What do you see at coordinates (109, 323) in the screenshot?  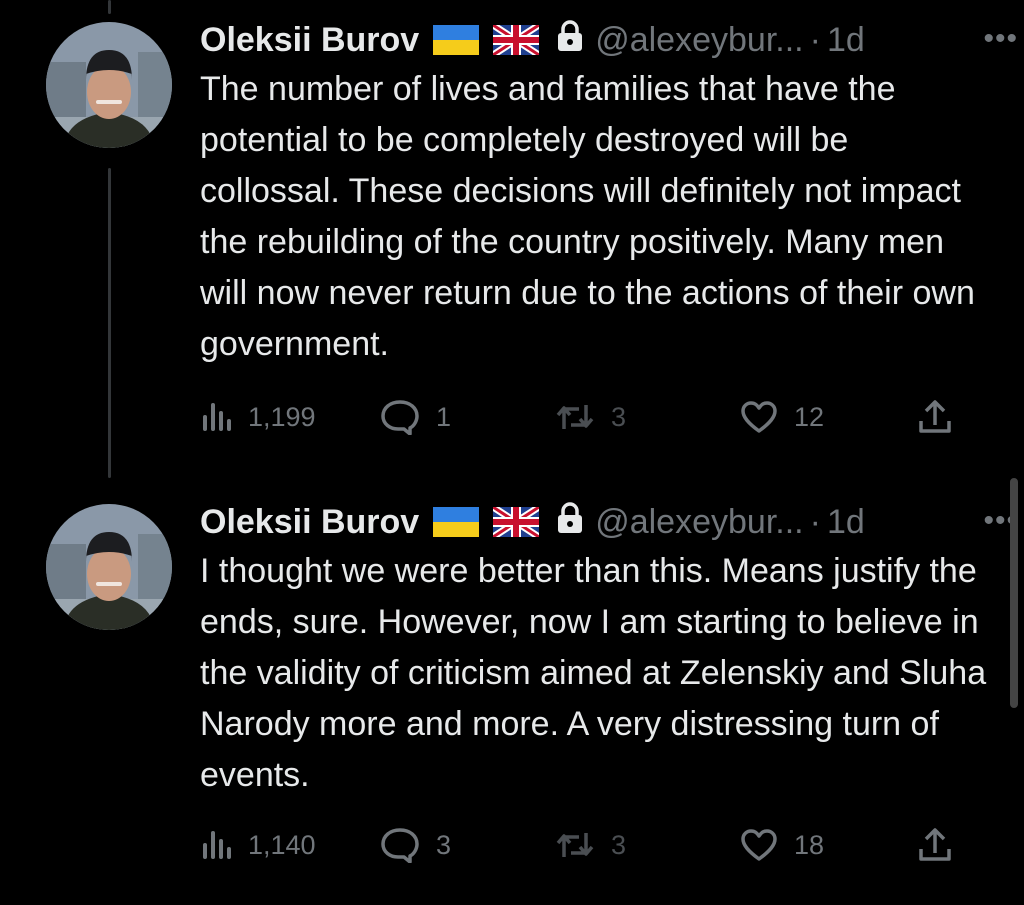 I see `thread-connector` at bounding box center [109, 323].